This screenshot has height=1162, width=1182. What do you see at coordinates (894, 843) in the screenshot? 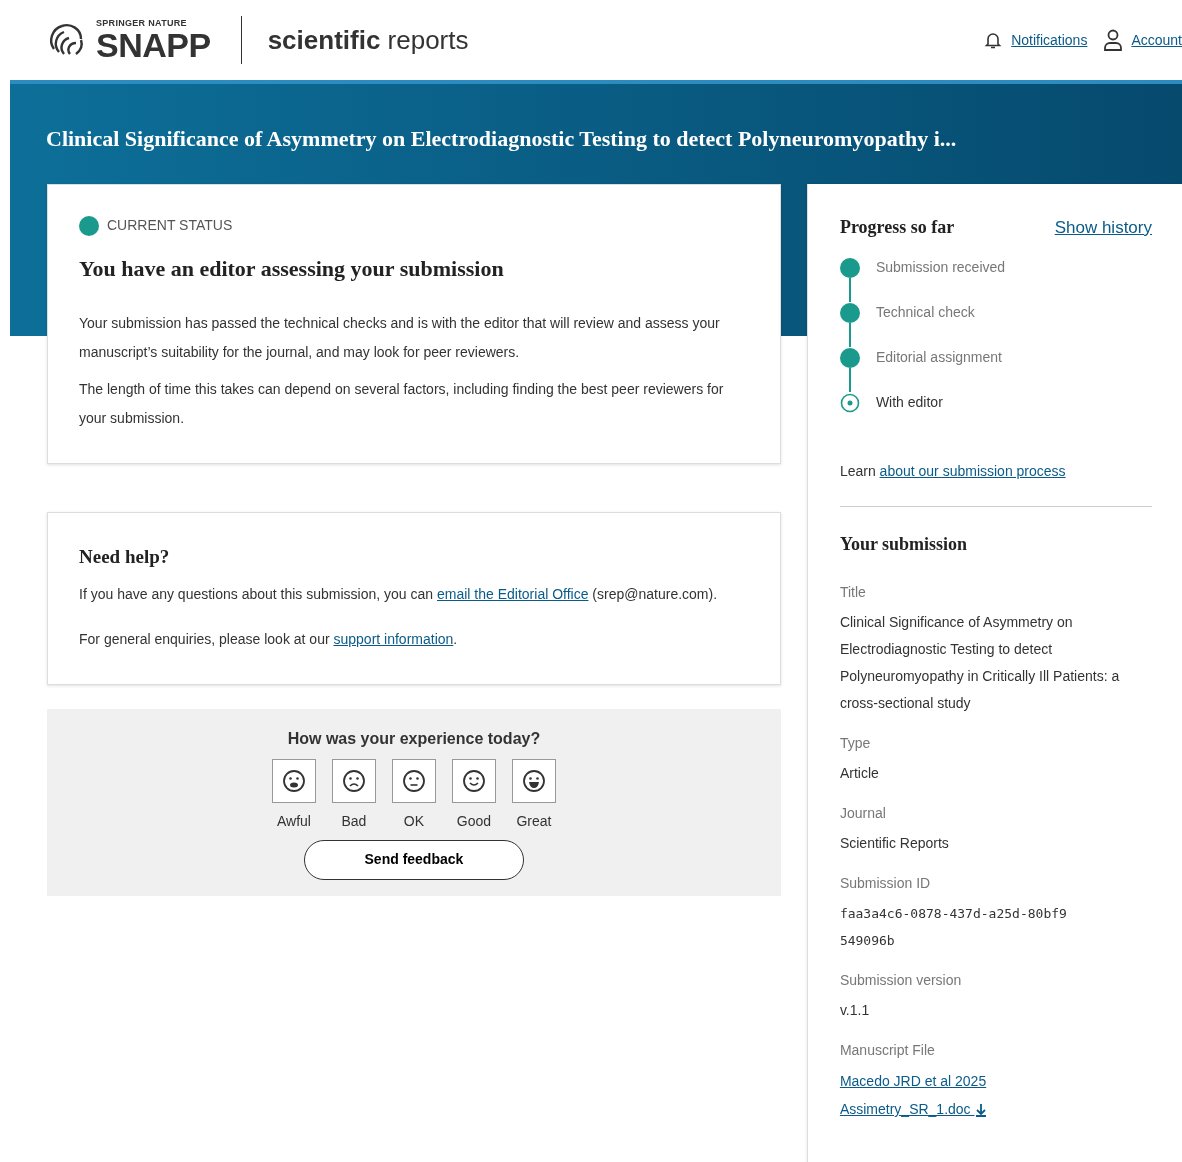
I see `field-value: Scientific Reports` at bounding box center [894, 843].